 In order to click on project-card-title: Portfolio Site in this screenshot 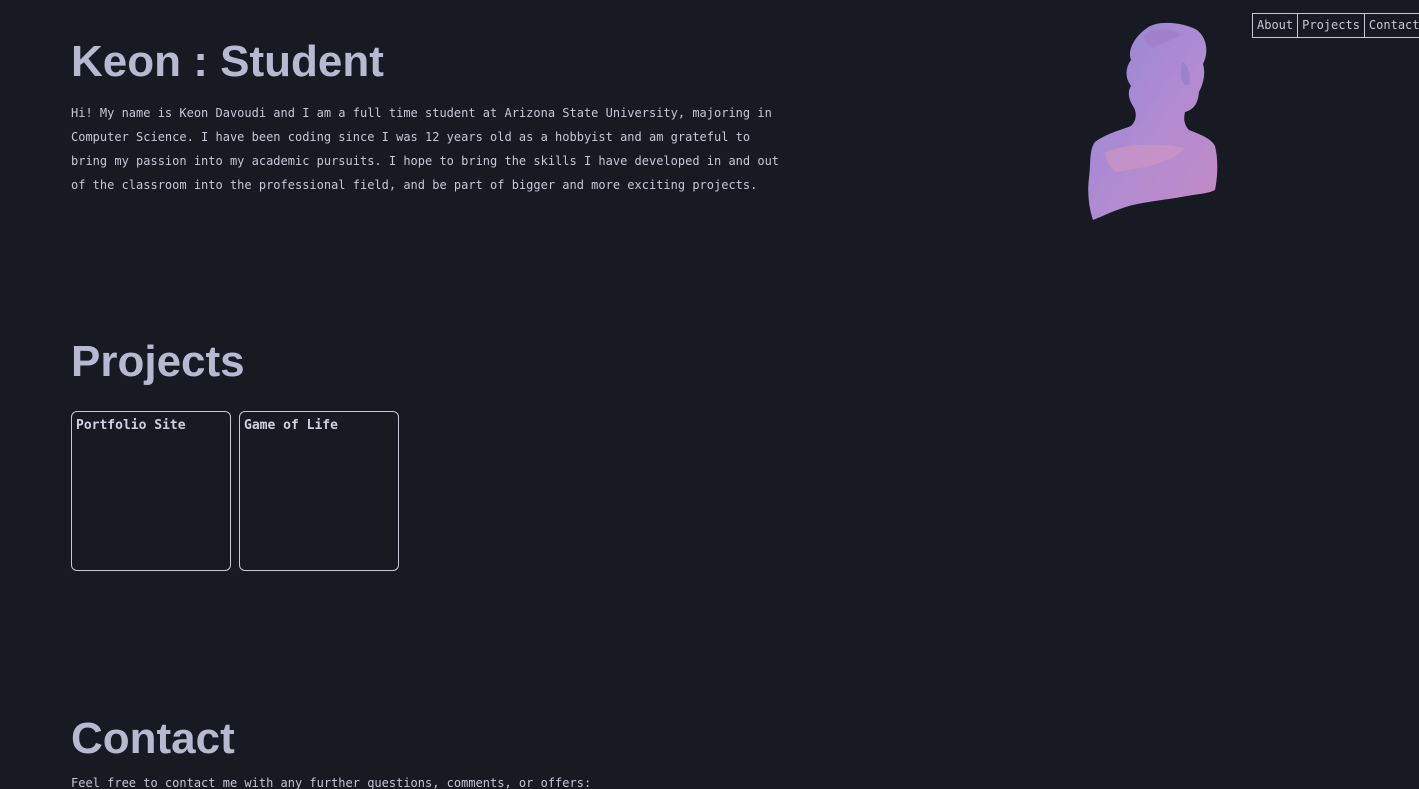, I will do `click(131, 425)`.